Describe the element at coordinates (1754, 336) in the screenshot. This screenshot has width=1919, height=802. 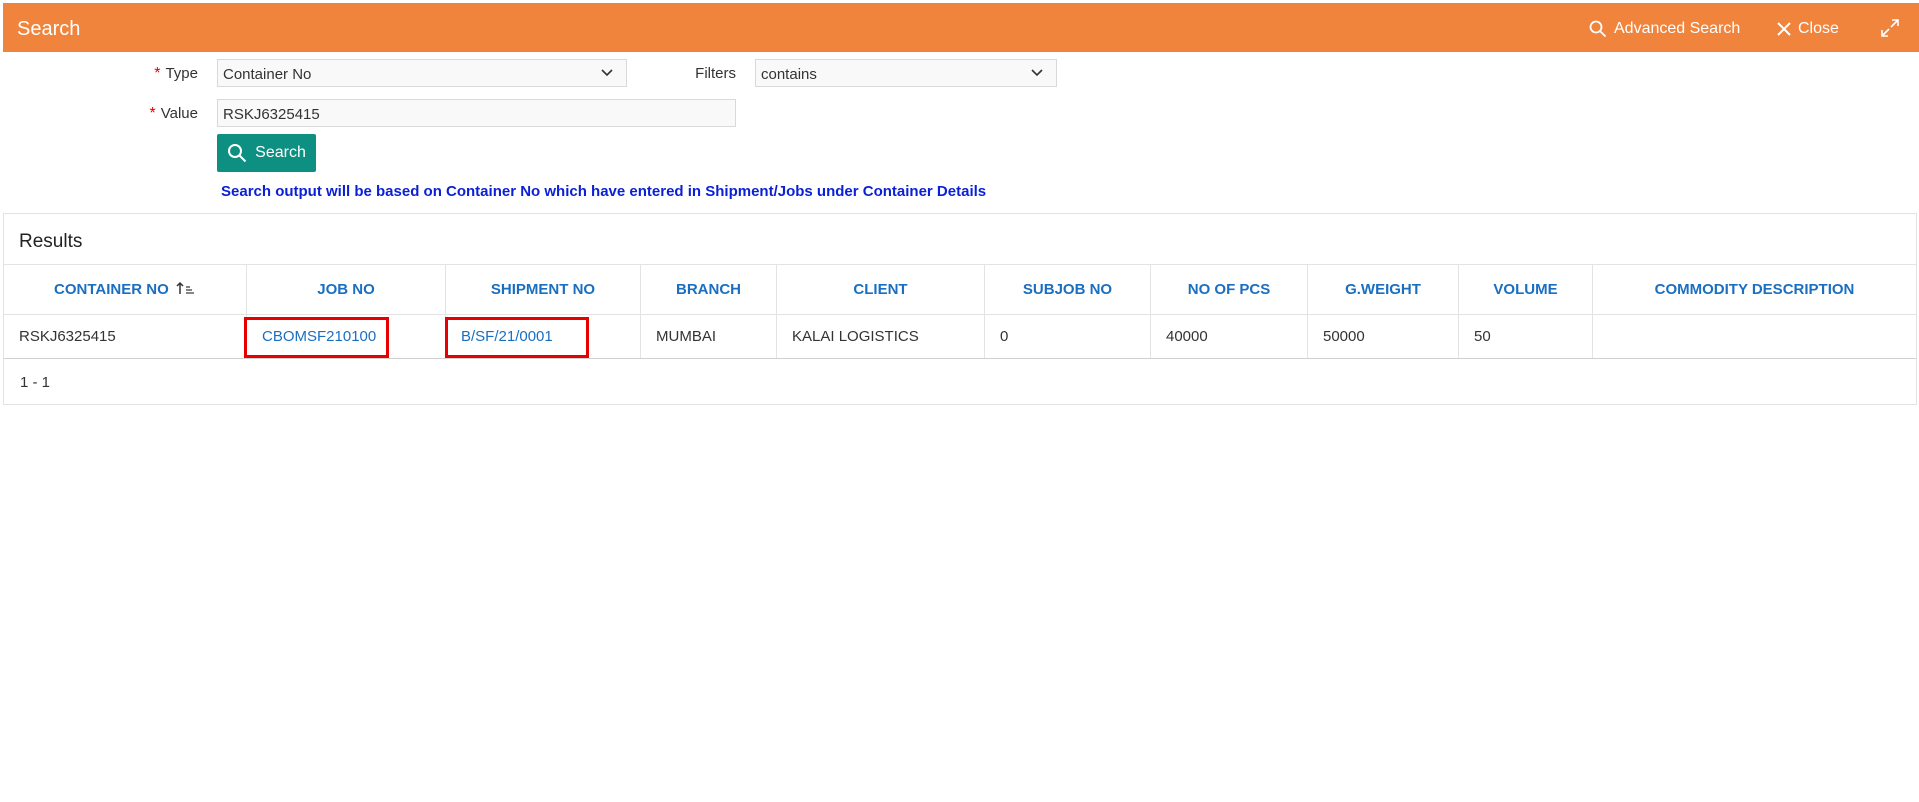
I see `cell-commodity-description` at that location.